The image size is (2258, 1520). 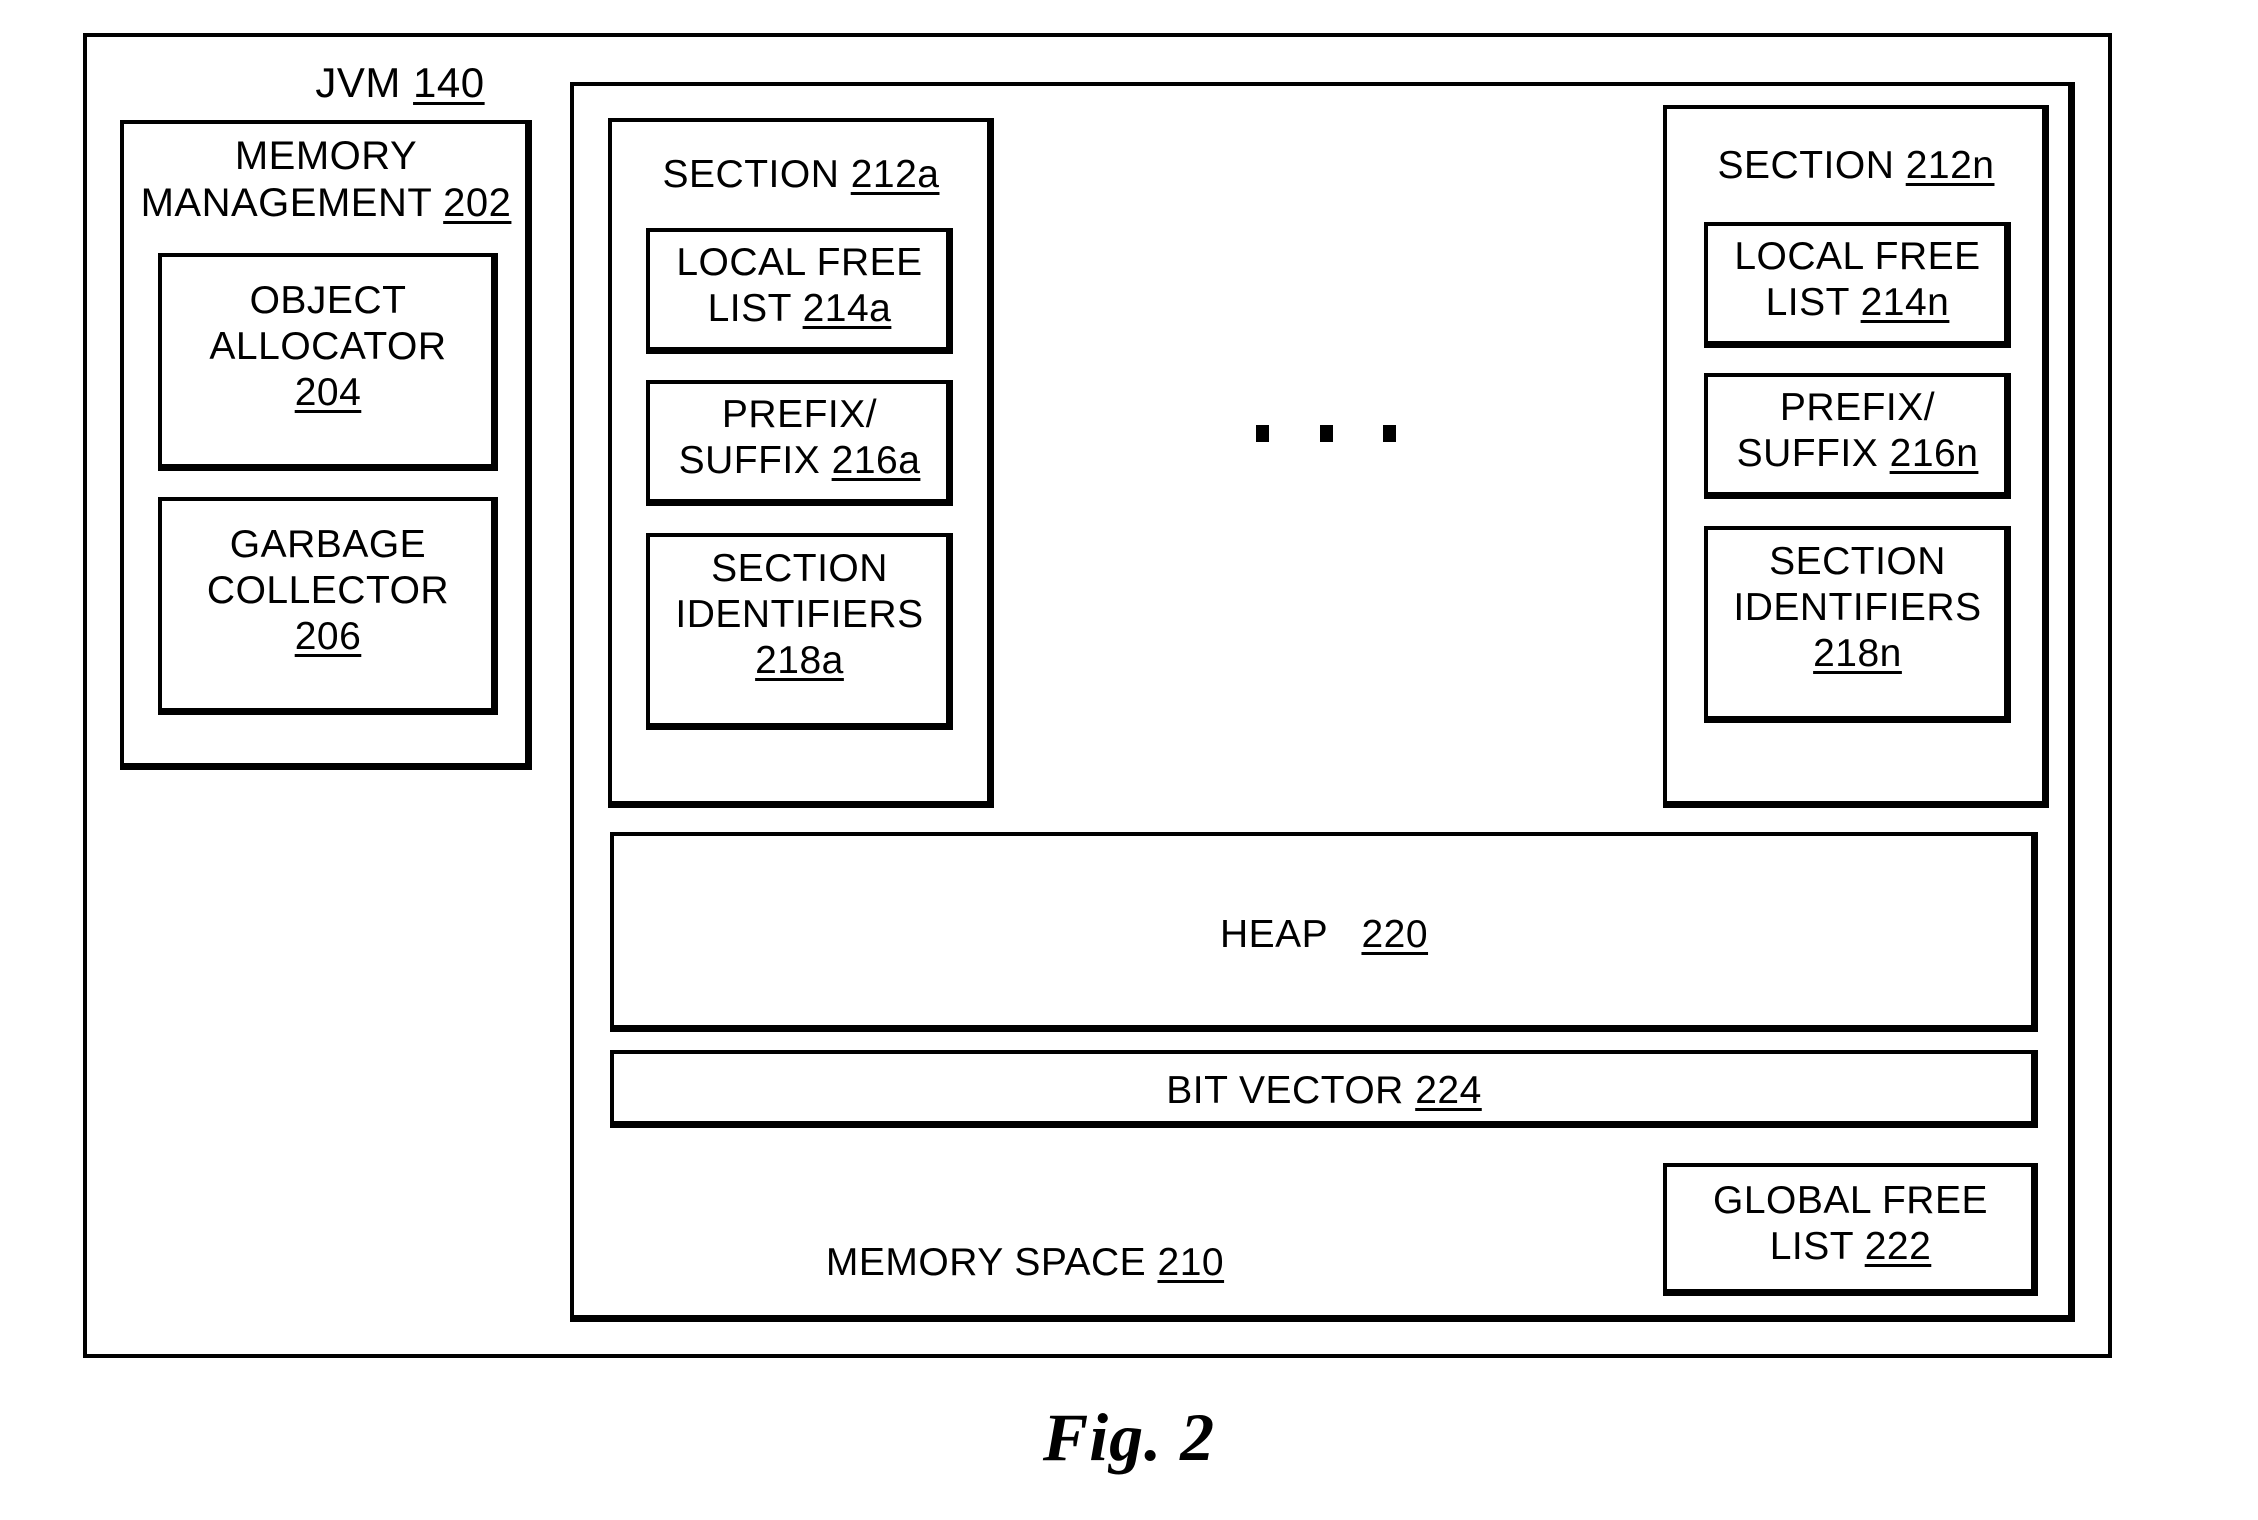 I want to click on local-free-list-214a-label: LOCAL FREE LIST 214a, so click(x=799, y=286).